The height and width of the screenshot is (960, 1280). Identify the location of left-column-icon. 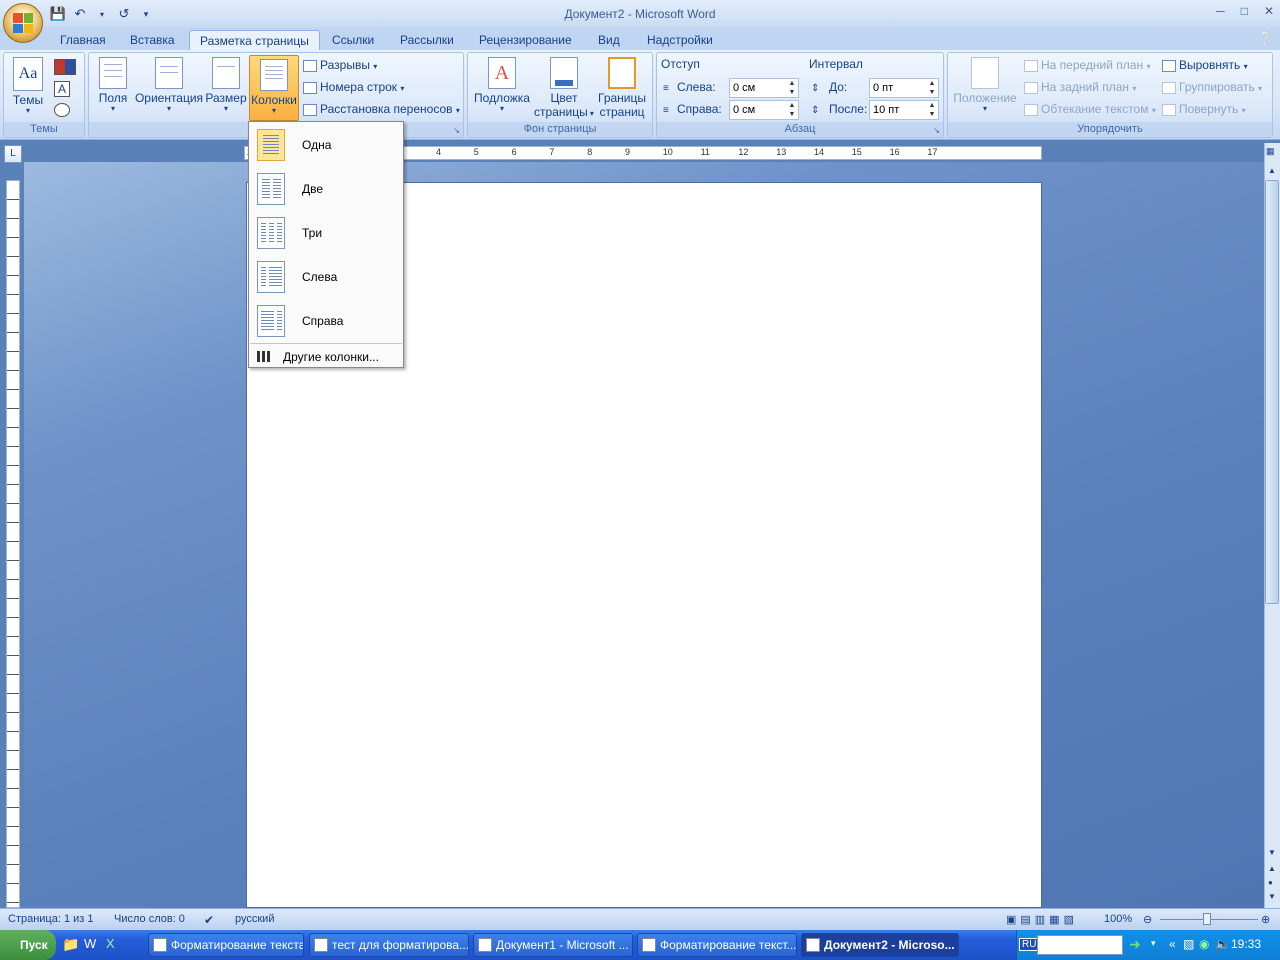
(271, 277).